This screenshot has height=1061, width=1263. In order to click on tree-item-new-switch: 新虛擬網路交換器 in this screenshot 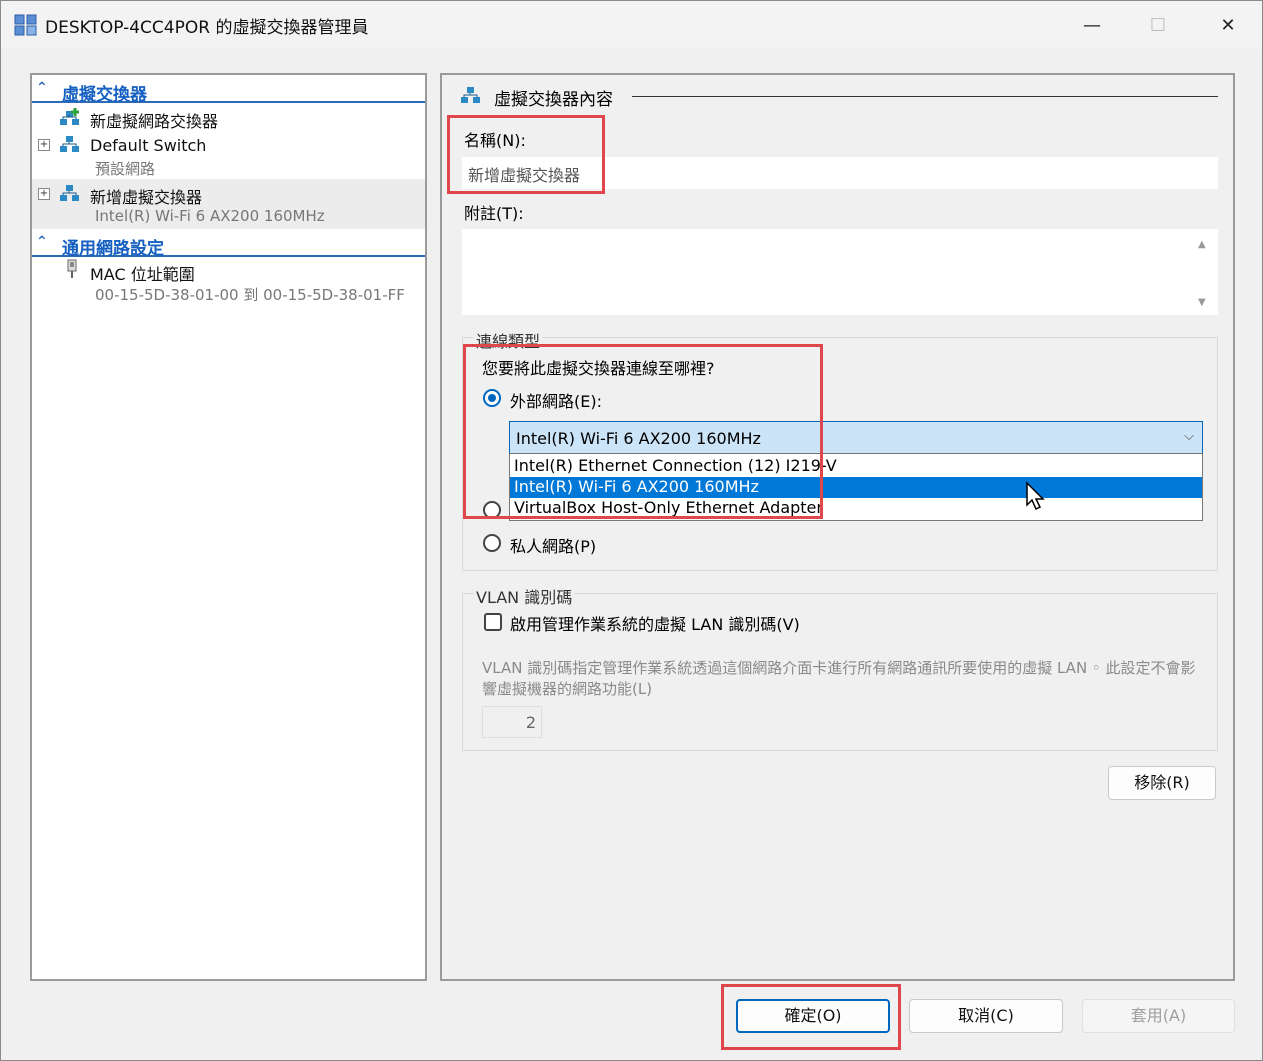, I will do `click(228, 118)`.